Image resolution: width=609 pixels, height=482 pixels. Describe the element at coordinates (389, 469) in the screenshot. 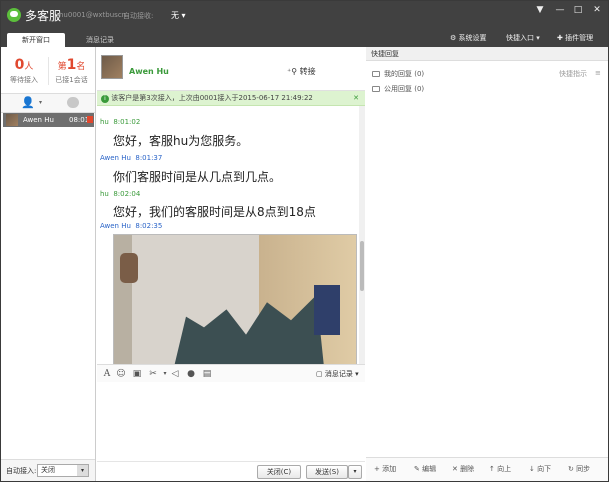

I see `add-label: 添加` at that location.